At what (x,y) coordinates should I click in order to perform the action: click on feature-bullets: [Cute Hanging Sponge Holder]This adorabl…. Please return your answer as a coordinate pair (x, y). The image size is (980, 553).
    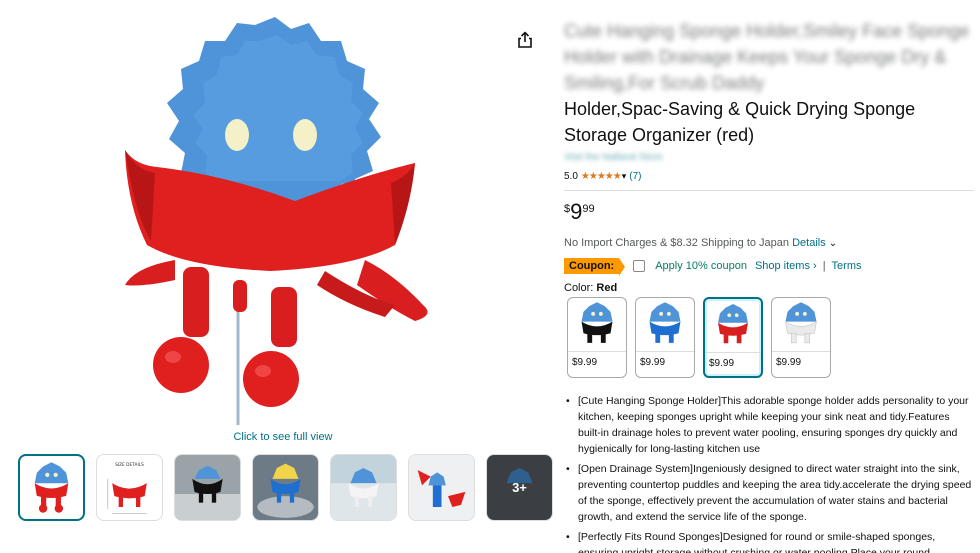
    Looking at the image, I should click on (769, 473).